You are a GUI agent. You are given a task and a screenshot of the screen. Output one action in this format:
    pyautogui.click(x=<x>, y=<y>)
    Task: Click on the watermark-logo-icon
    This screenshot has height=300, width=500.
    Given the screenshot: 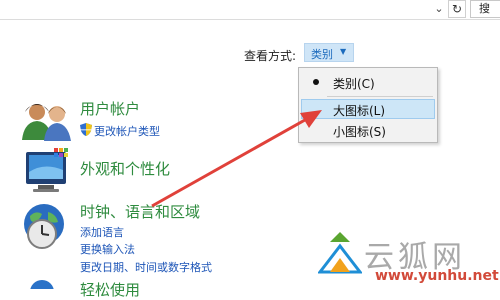 What is the action you would take?
    pyautogui.click(x=340, y=253)
    